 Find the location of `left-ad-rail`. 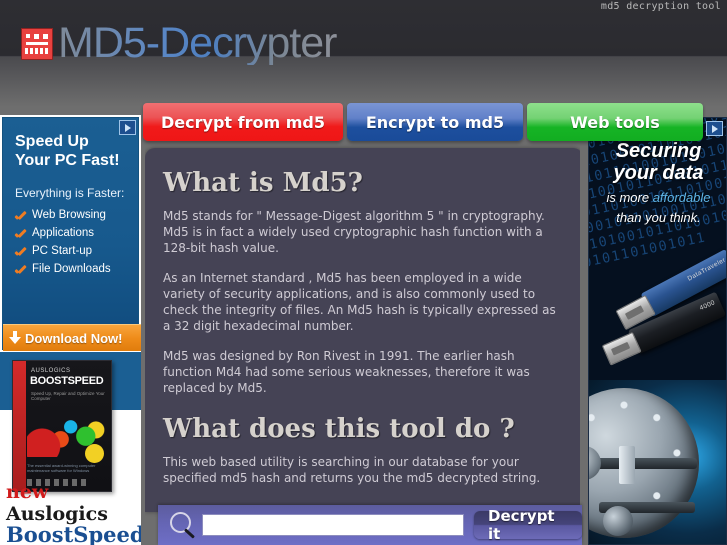

left-ad-rail is located at coordinates (143, 330).